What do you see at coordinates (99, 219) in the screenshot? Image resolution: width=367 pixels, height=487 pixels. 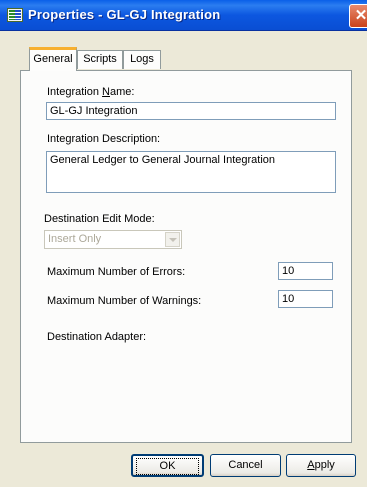 I see `destination-edit-mode-label: Destination Edit Mode:` at bounding box center [99, 219].